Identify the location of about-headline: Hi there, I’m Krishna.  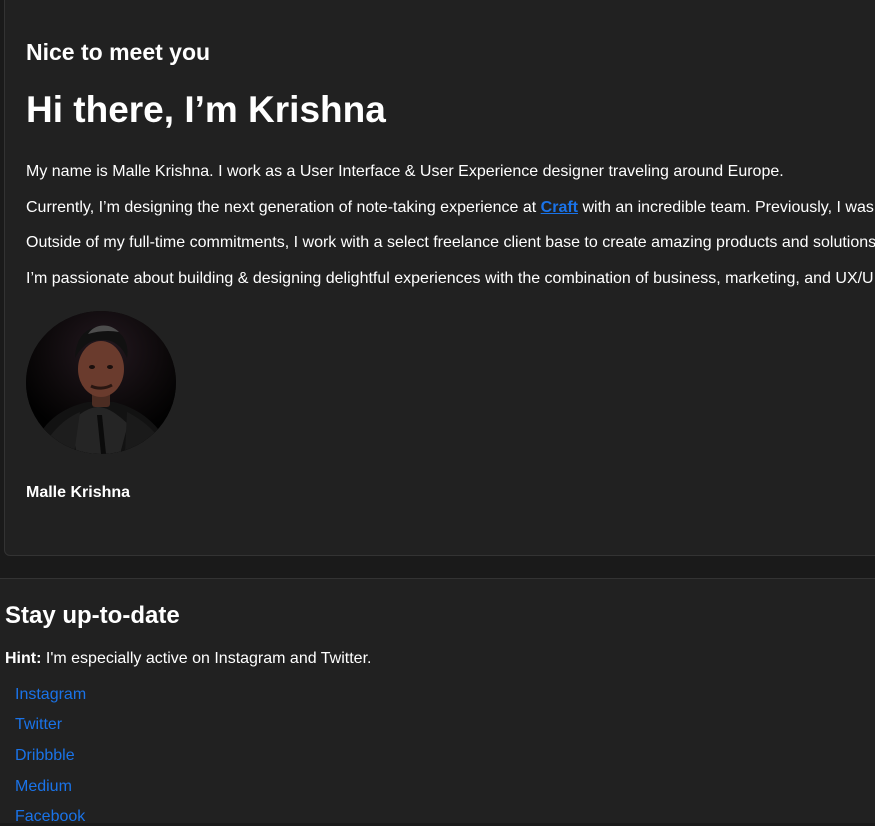
(206, 109).